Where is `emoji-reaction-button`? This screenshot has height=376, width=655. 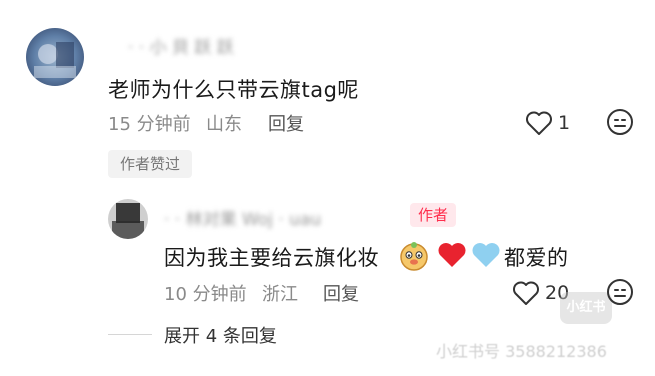
emoji-reaction-button is located at coordinates (620, 124).